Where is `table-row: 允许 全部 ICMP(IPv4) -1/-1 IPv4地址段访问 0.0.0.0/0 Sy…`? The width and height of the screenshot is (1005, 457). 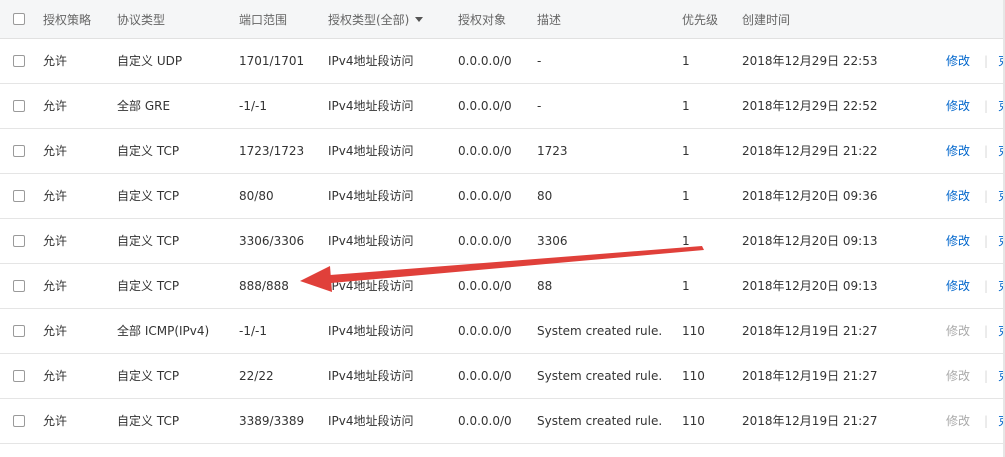 table-row: 允许 全部 ICMP(IPv4) -1/-1 IPv4地址段访问 0.0.0.0/0 Sy… is located at coordinates (502, 331).